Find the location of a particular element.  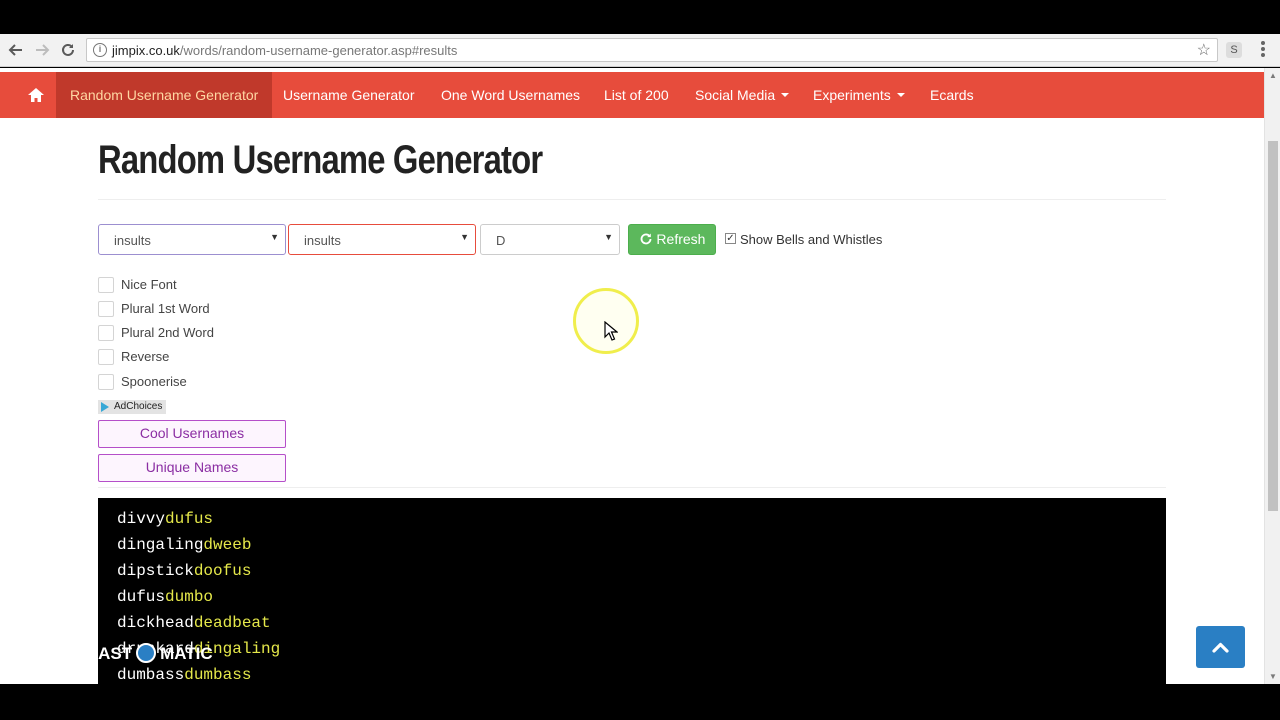

watermark-recorded-with: RECORDED WITH is located at coordinates (56, 634).